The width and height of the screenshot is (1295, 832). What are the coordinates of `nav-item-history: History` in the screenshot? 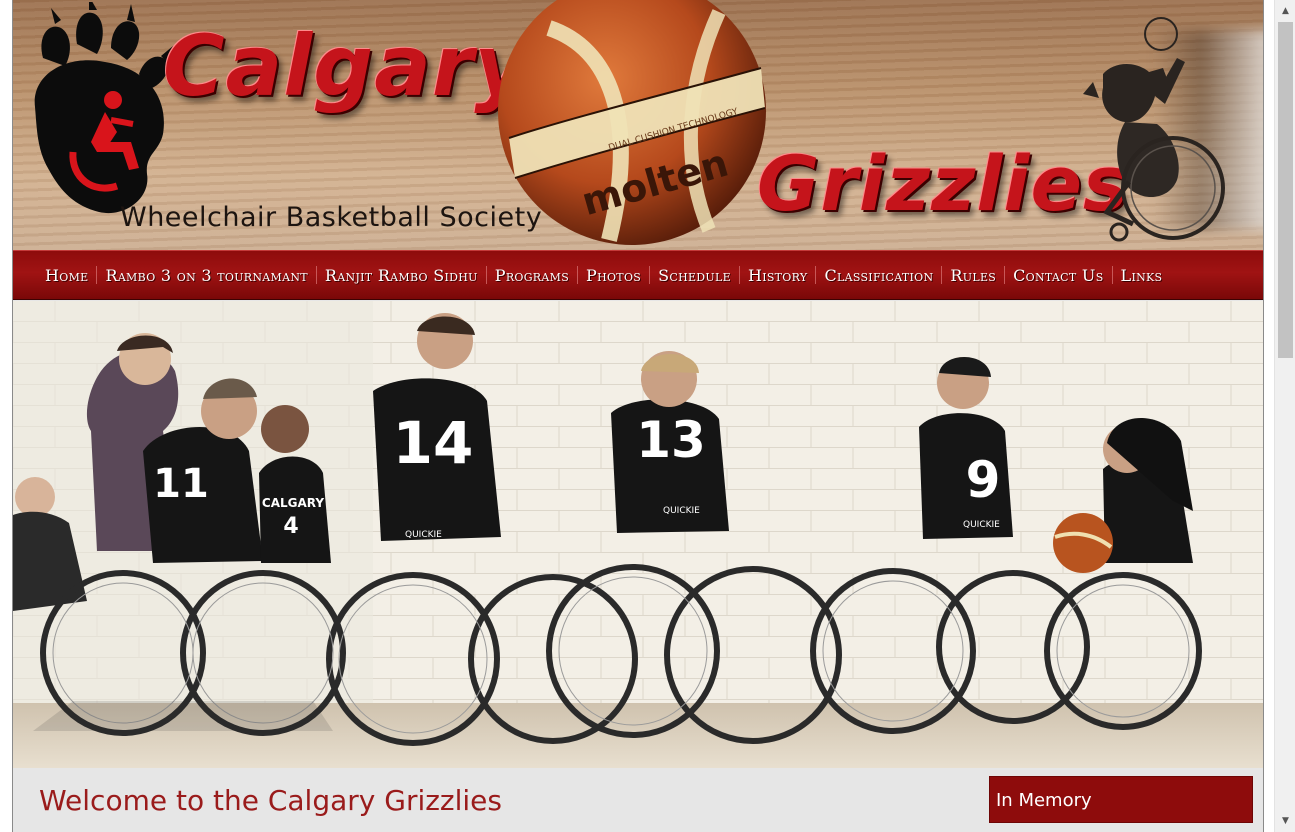 It's located at (778, 275).